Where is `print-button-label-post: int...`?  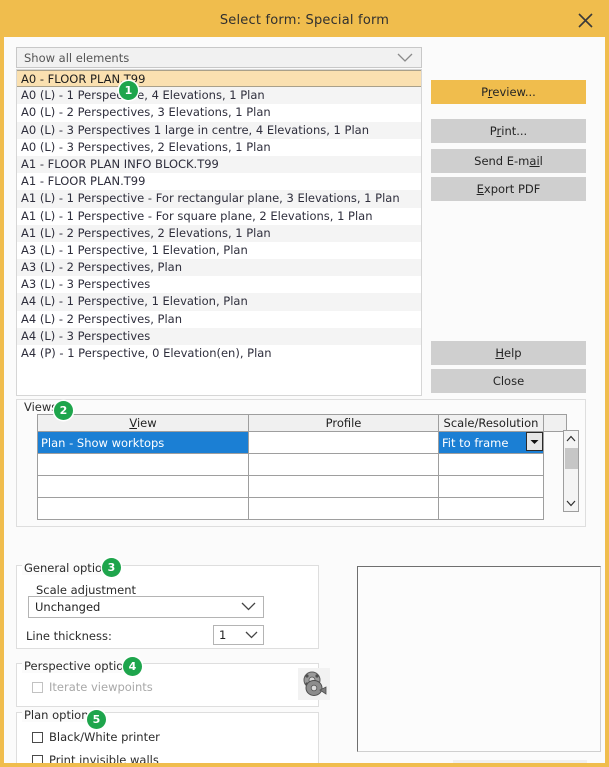
print-button-label-post: int... is located at coordinates (514, 131).